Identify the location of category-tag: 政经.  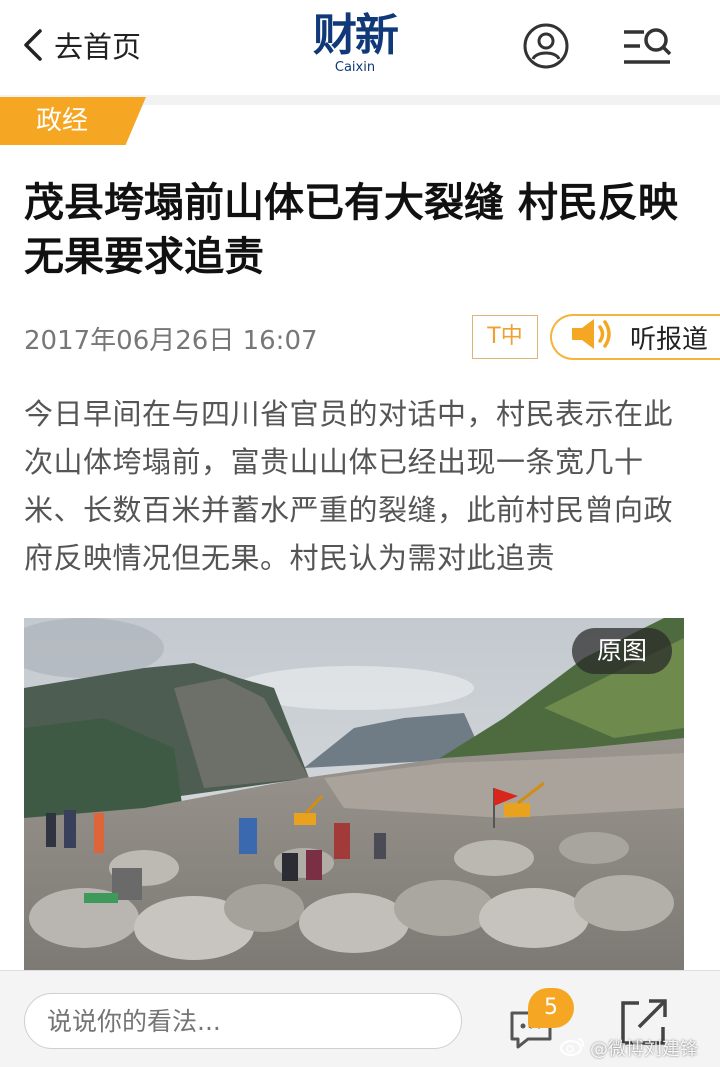
(73, 121).